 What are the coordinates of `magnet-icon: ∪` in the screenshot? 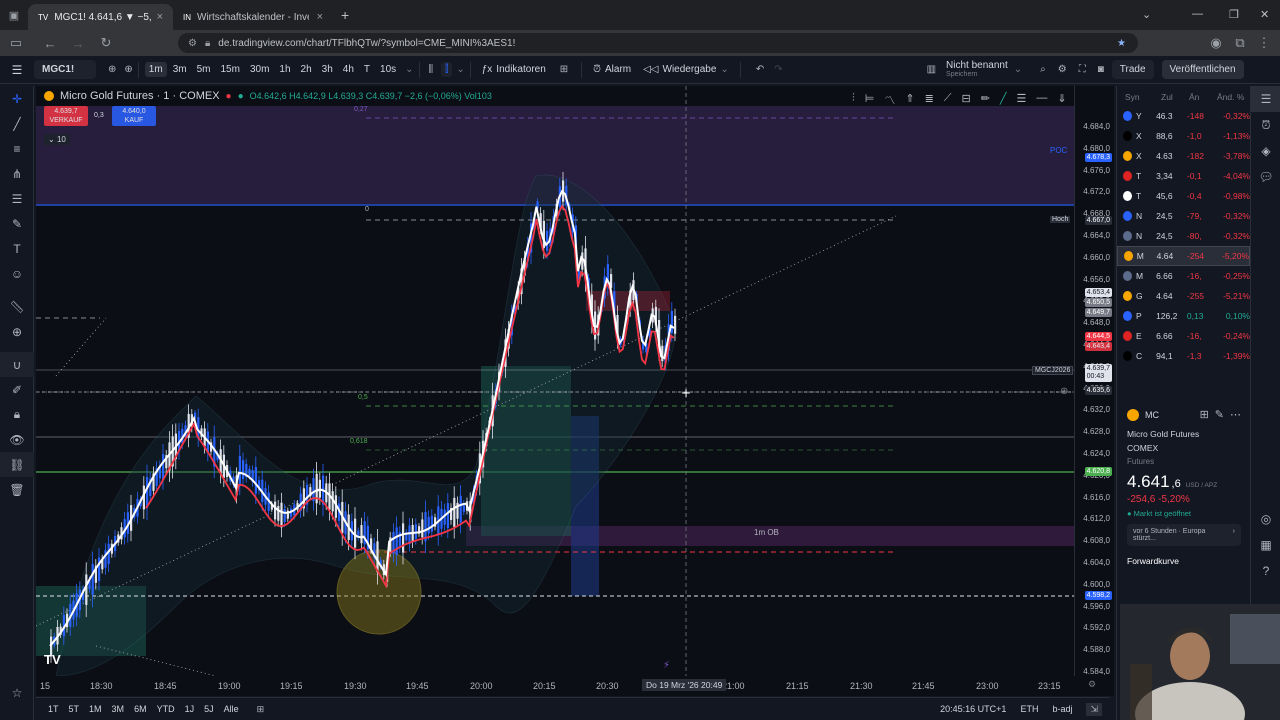 It's located at (17, 364).